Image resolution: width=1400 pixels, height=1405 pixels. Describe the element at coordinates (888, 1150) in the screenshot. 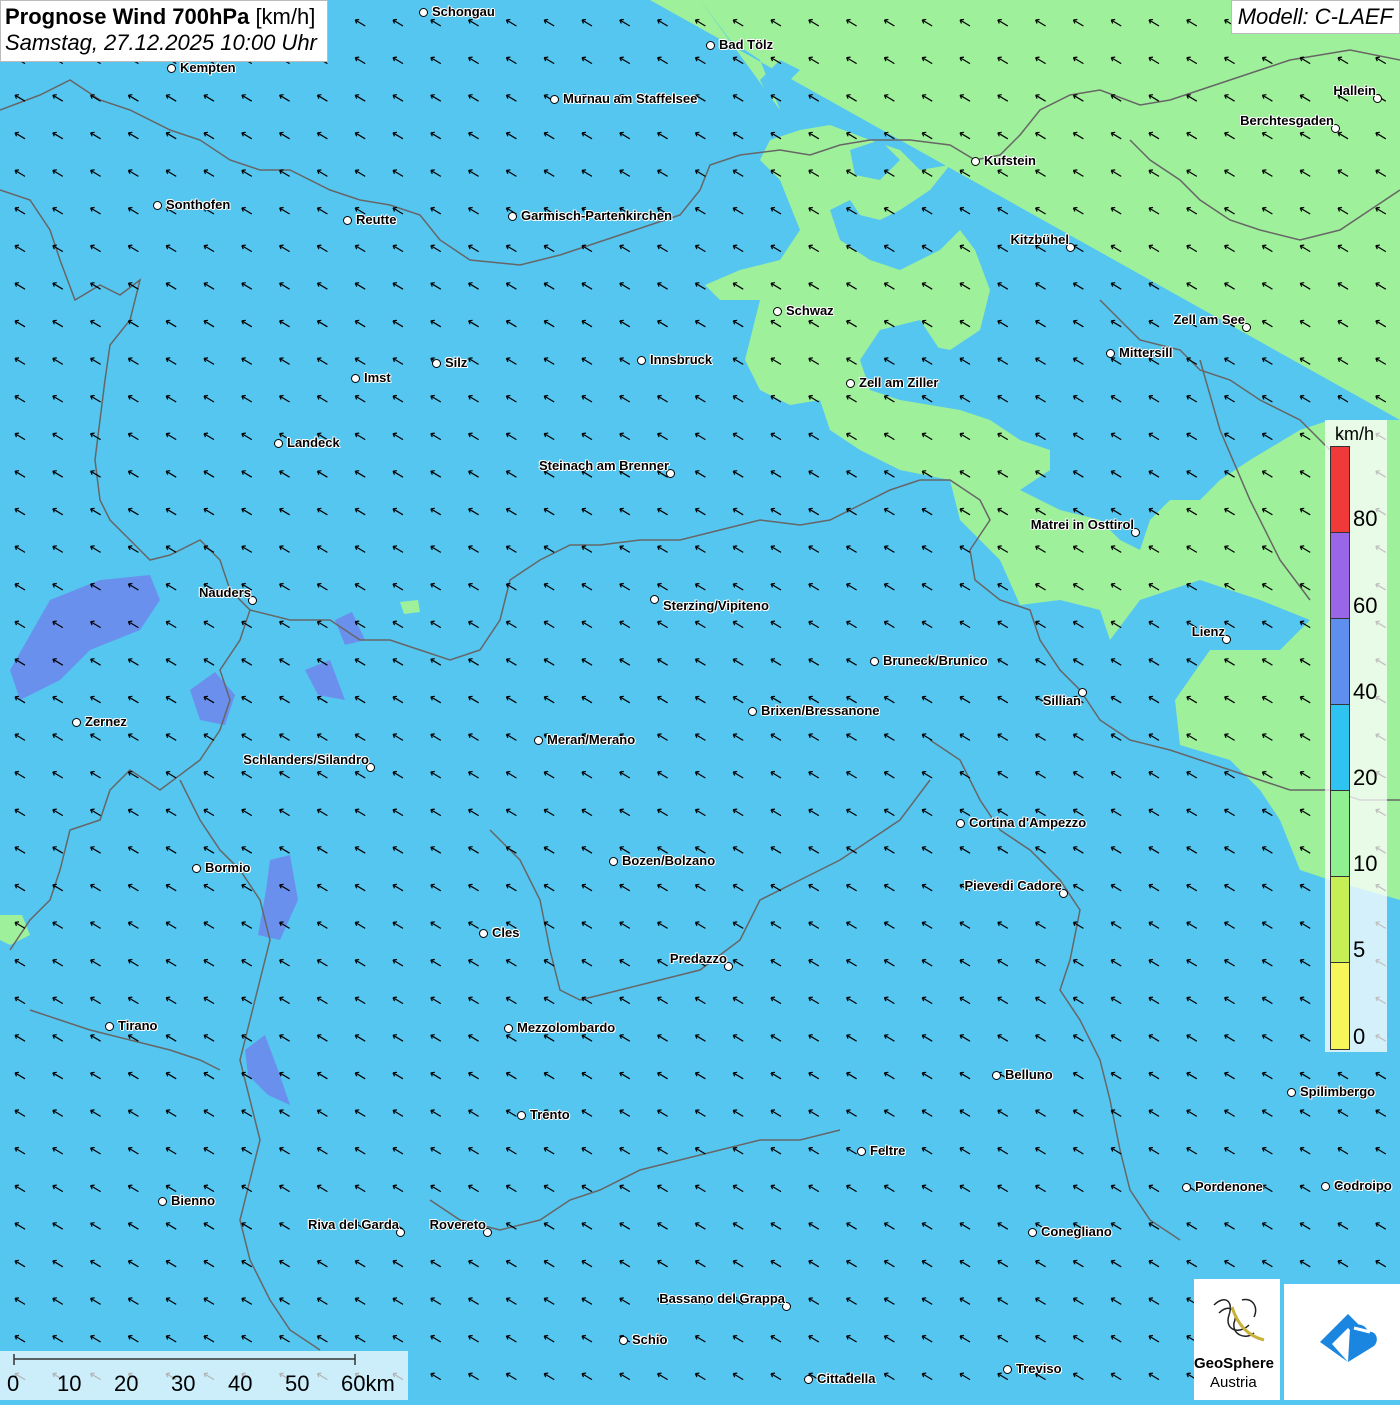

I see `city-label: Feltre` at that location.